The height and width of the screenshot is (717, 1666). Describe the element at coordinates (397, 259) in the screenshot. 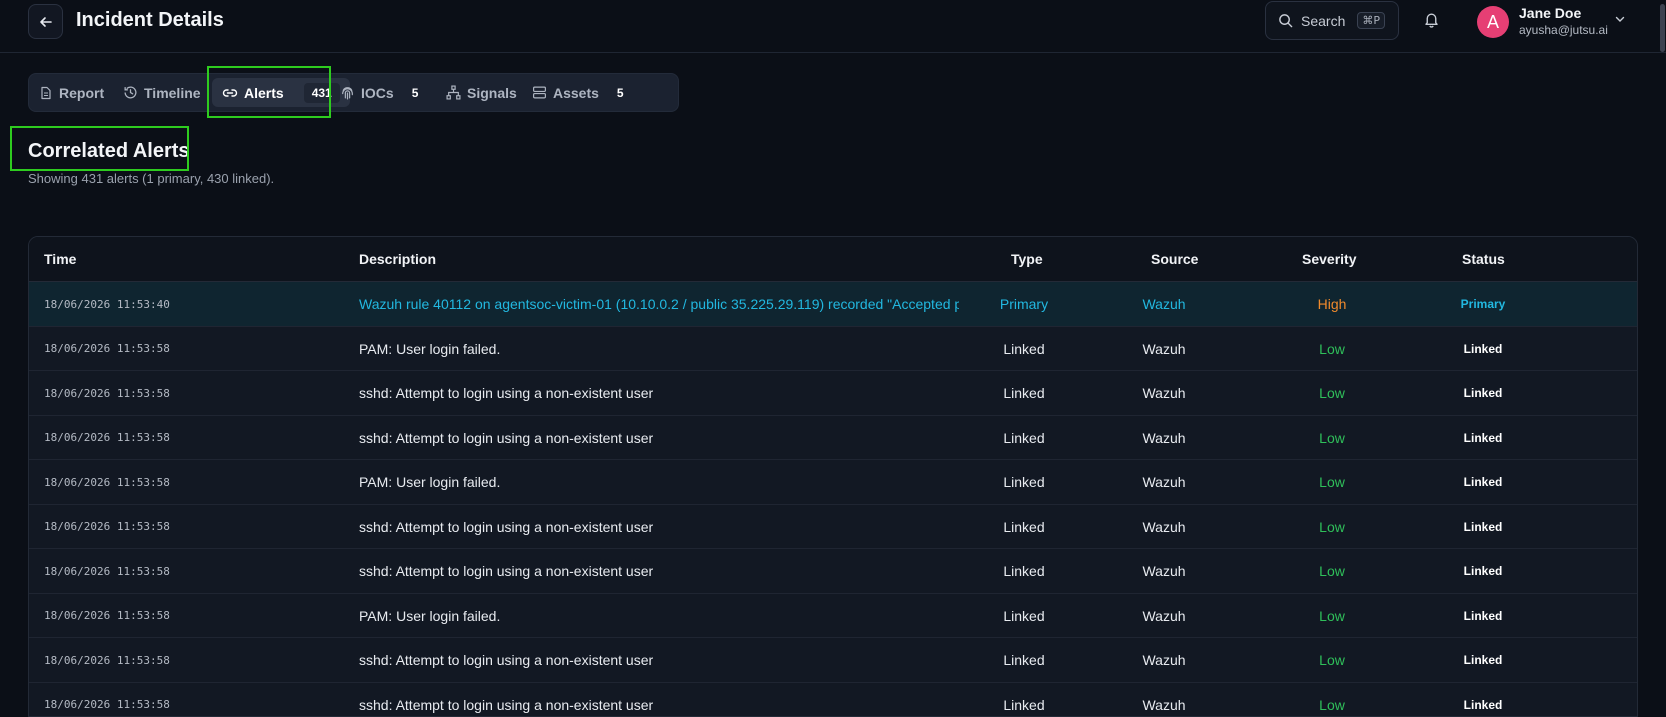

I see `column-header-description: Description` at that location.